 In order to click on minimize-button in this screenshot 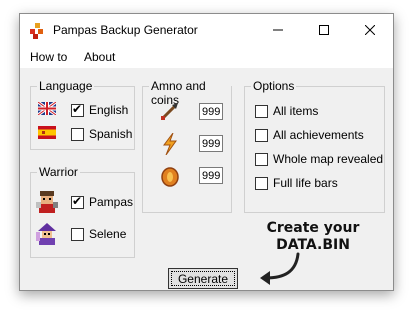, I will do `click(278, 30)`.